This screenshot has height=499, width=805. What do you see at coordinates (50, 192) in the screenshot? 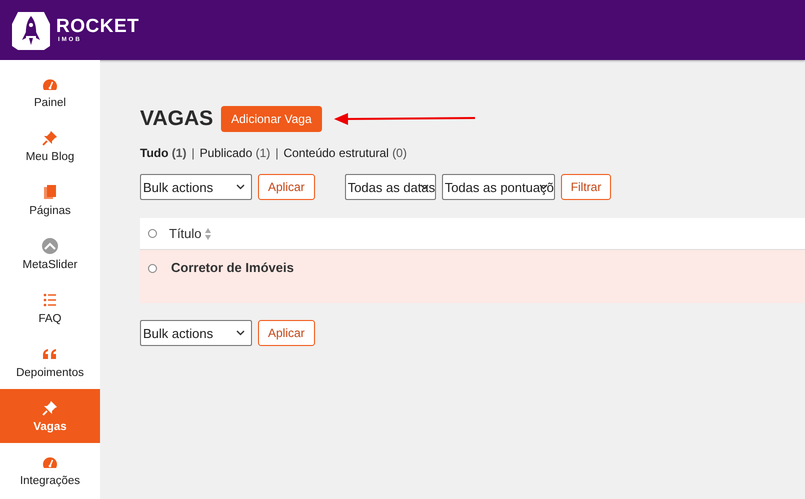
I see `pages-icon` at bounding box center [50, 192].